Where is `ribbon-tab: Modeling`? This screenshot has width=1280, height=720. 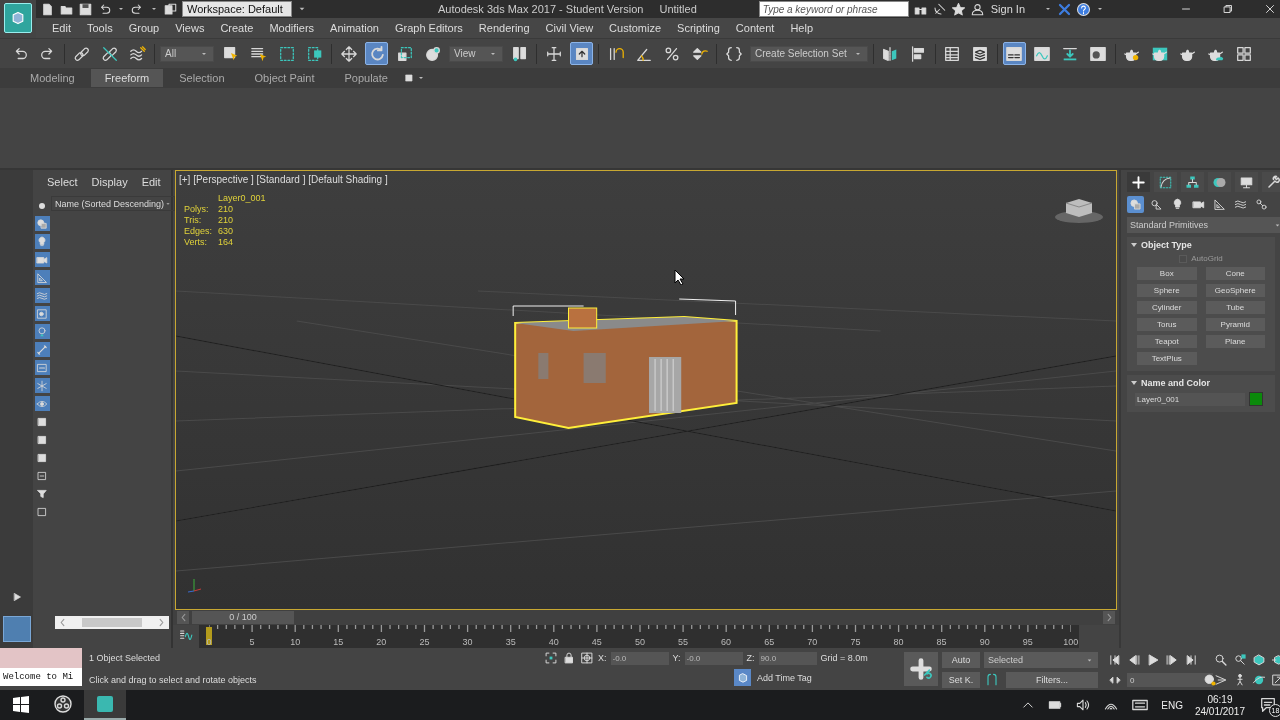 ribbon-tab: Modeling is located at coordinates (52, 78).